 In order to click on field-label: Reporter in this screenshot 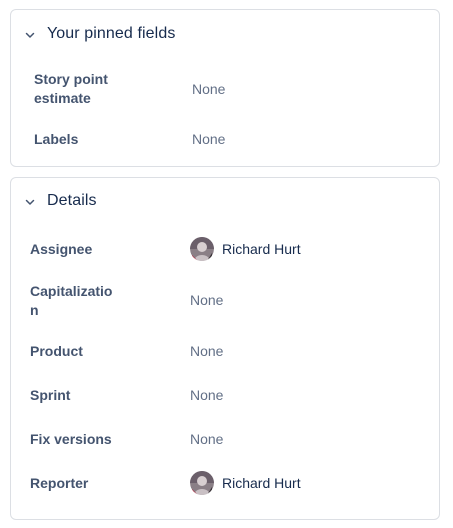, I will do `click(59, 483)`.